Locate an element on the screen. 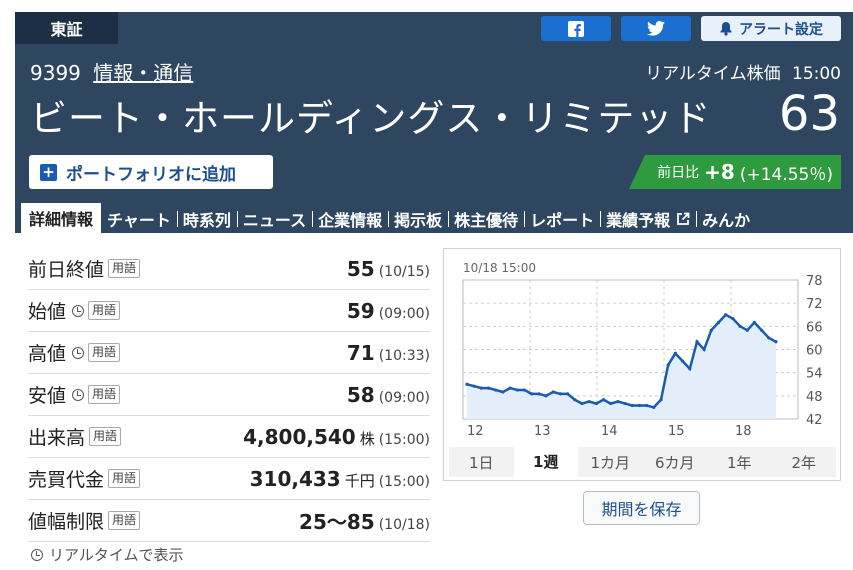 The width and height of the screenshot is (853, 570). tab-reports: レポート is located at coordinates (562, 219).